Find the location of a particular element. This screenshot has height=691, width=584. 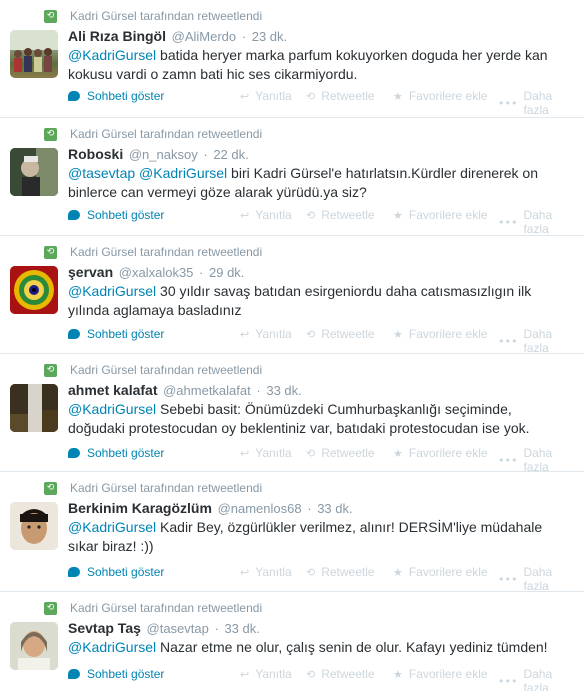

fullname: Ali Rıza Bingöl is located at coordinates (117, 36).